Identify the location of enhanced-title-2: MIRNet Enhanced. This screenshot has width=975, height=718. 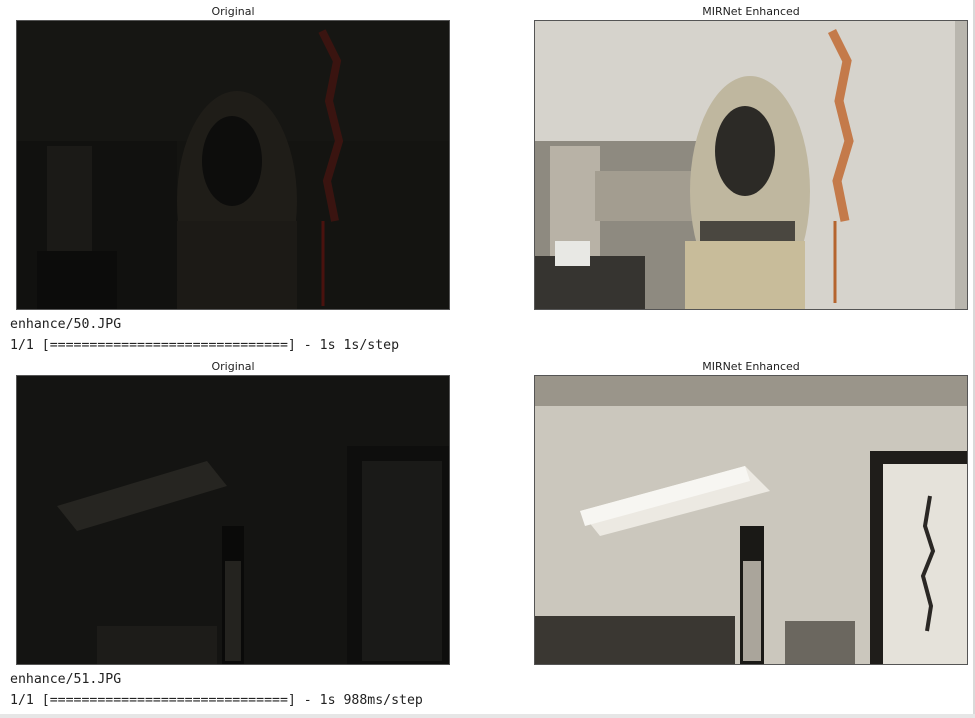
(751, 366).